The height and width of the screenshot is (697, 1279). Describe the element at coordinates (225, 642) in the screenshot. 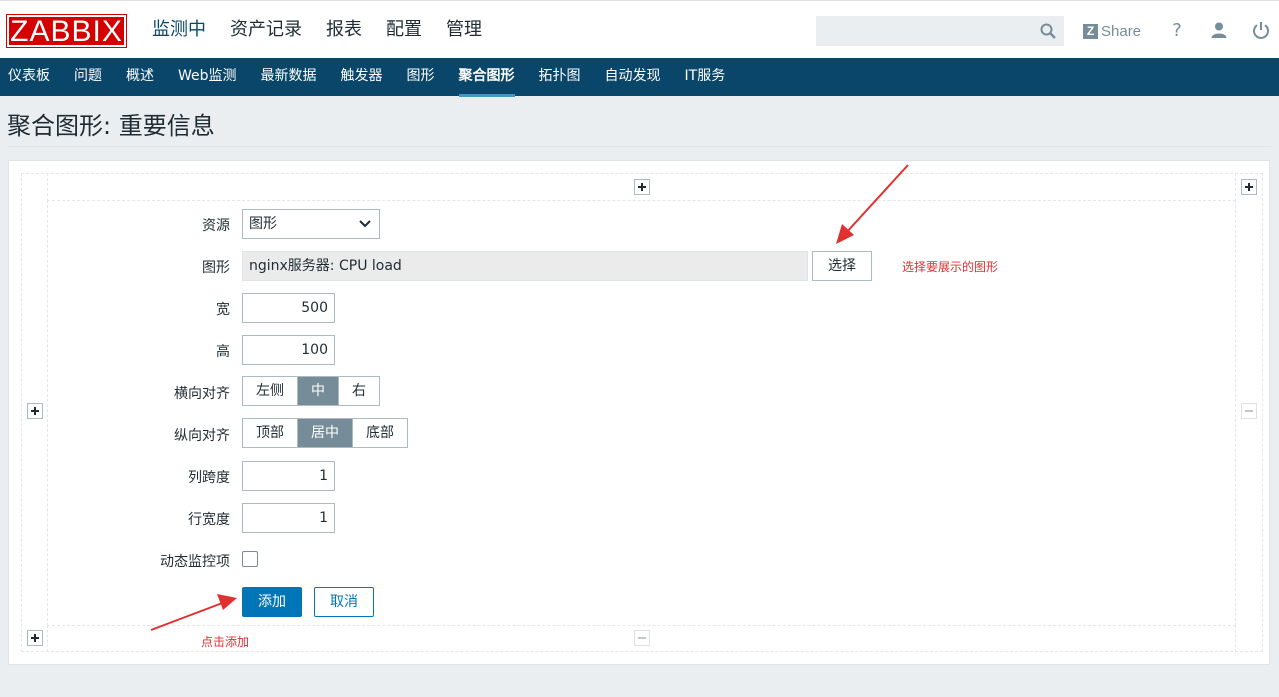

I see `annotation-add-note: 点击添加` at that location.